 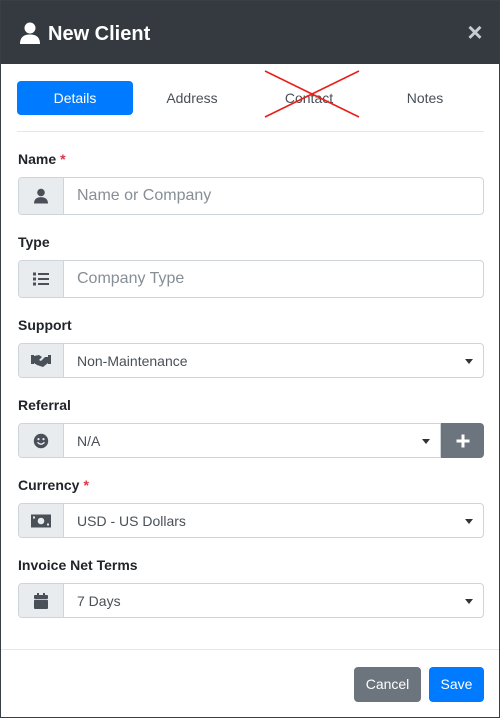 I want to click on name-label: Name *, so click(x=42, y=159).